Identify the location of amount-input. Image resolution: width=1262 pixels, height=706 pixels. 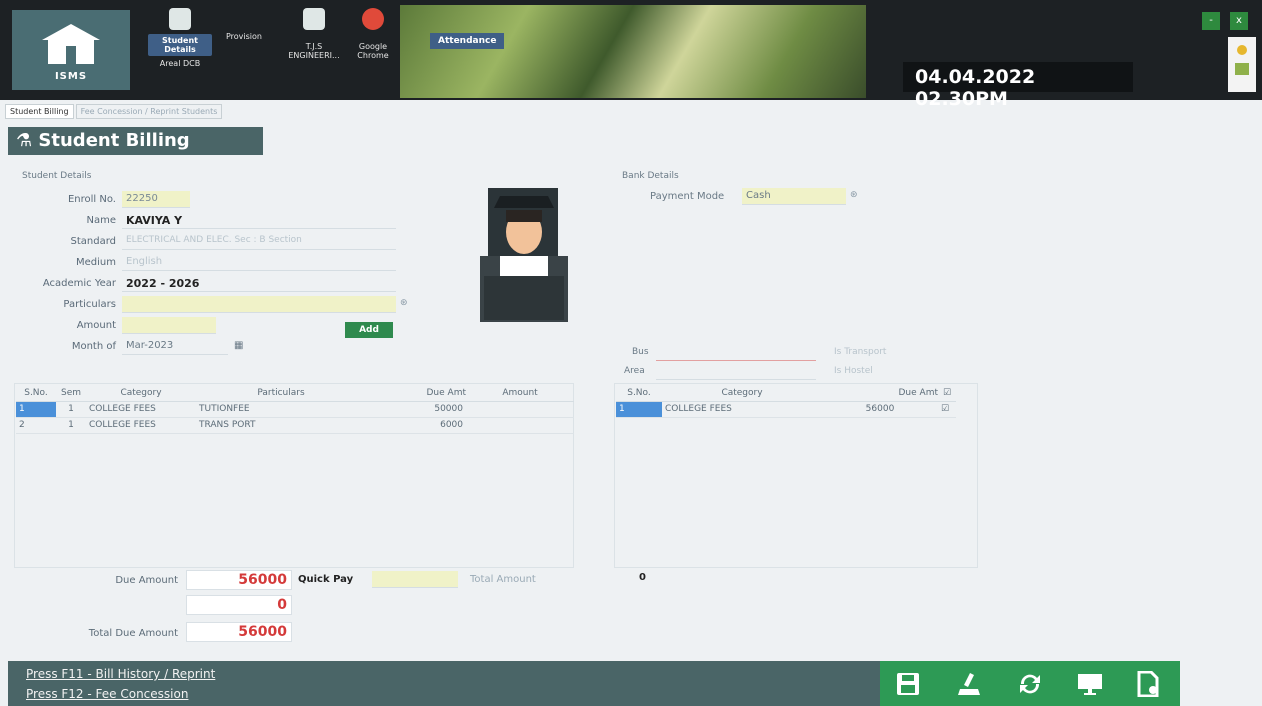
(169, 325).